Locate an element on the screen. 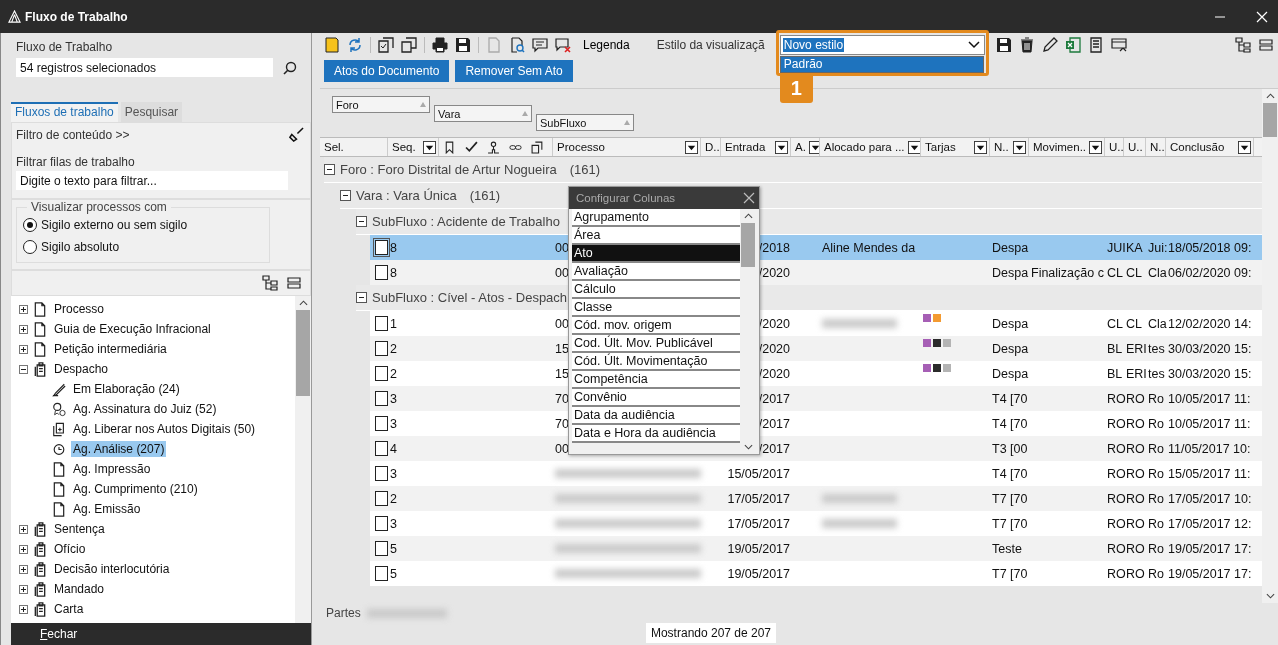 The height and width of the screenshot is (645, 1278). document-icon is located at coordinates (1095, 45).